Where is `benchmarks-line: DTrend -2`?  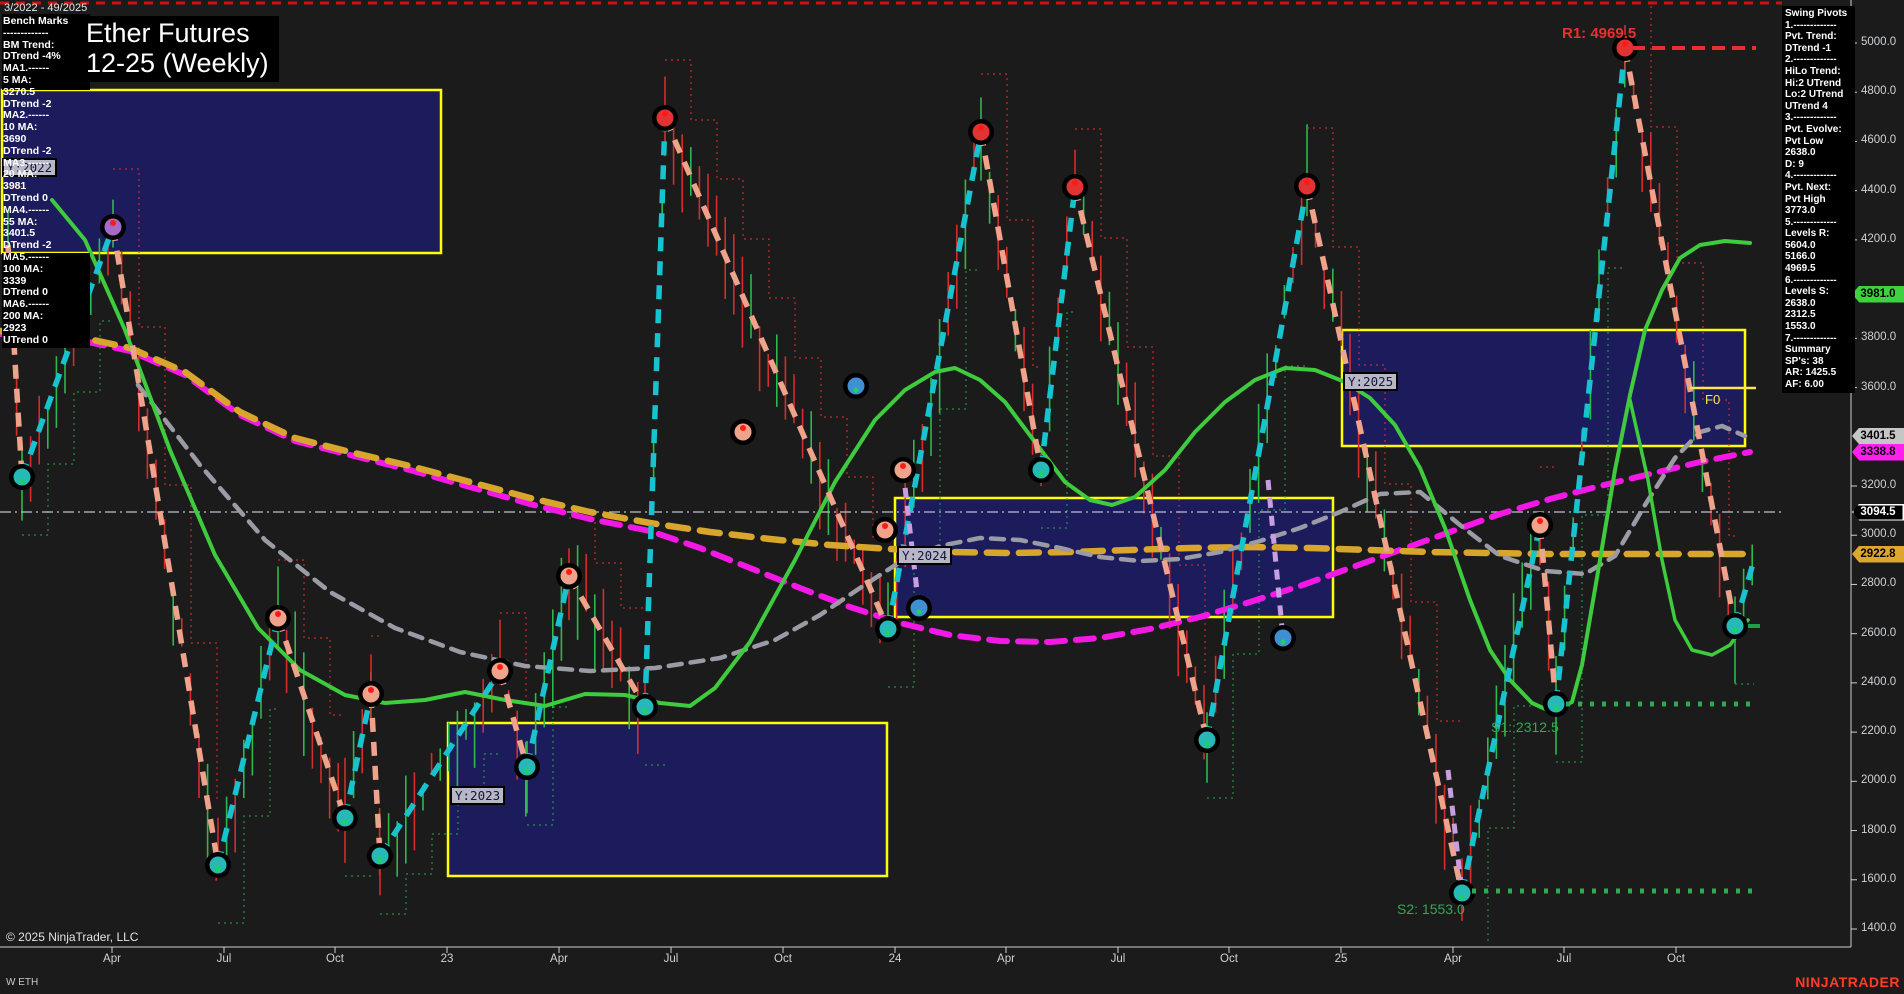
benchmarks-line: DTrend -2 is located at coordinates (27, 150).